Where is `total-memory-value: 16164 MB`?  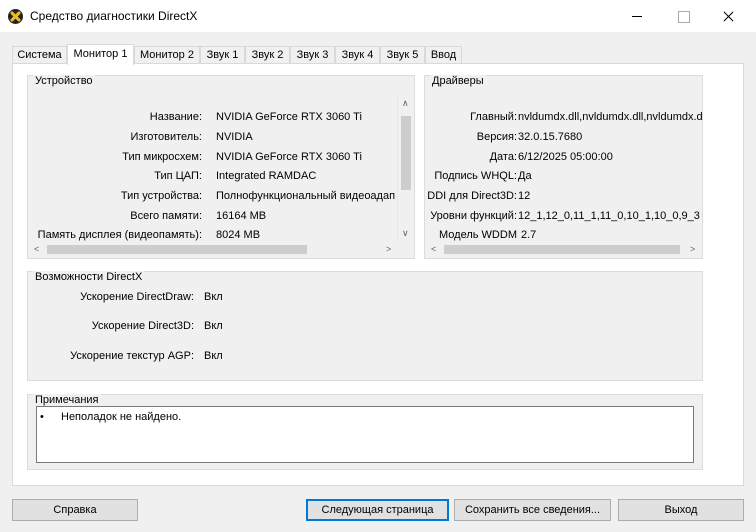
total-memory-value: 16164 MB is located at coordinates (241, 216).